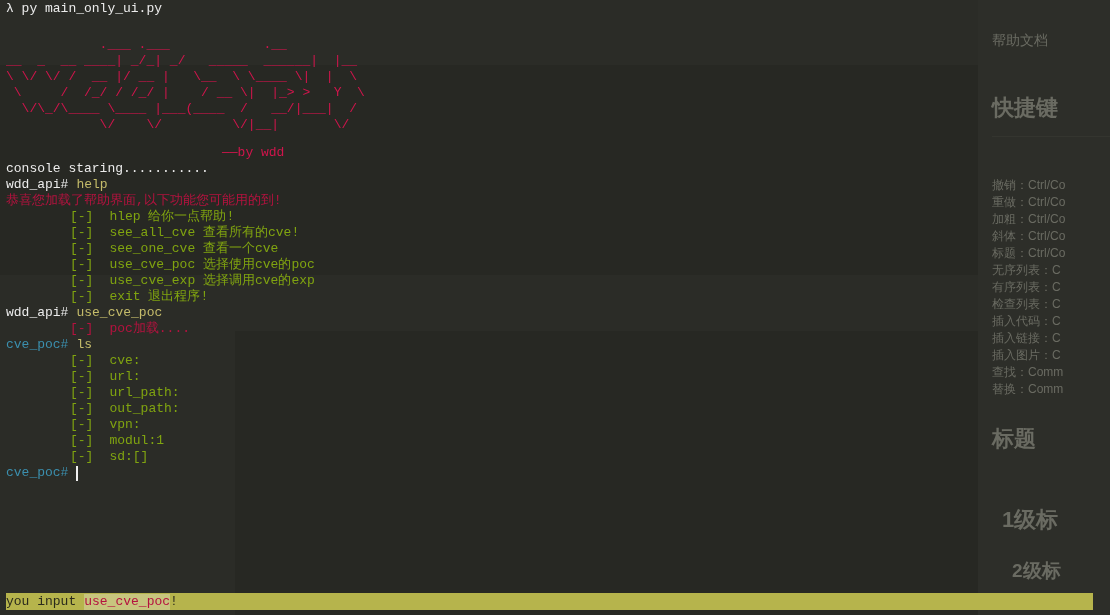  I want to click on shortcut-text: 撤销：Ctrl/Co, so click(1029, 185).